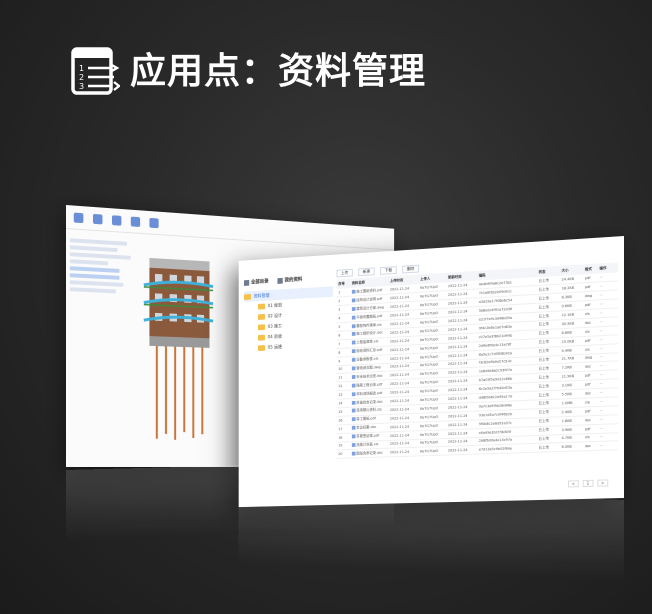 The image size is (652, 614). What do you see at coordinates (369, 333) in the screenshot?
I see `file-name: 施工组织设计.doc` at bounding box center [369, 333].